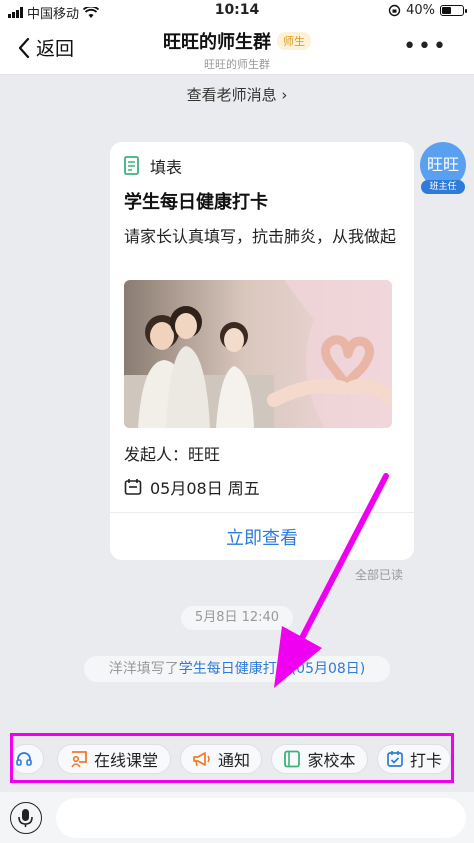 The image size is (474, 843). I want to click on group-type-badge: 师生, so click(294, 41).